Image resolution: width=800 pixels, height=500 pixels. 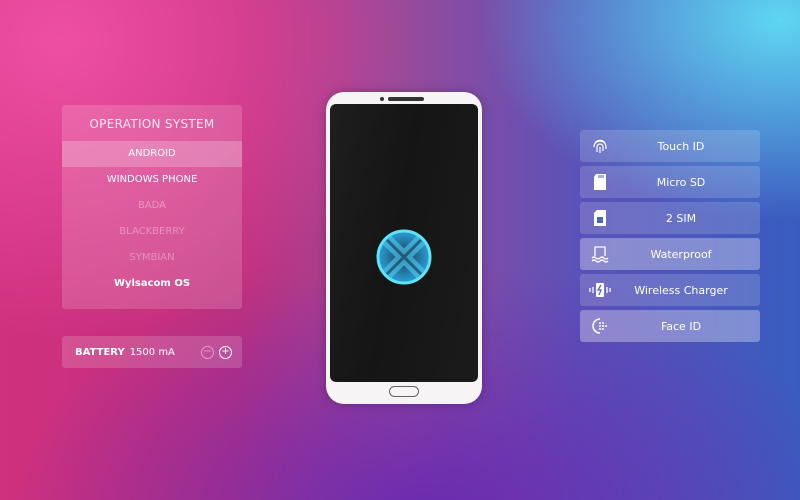 What do you see at coordinates (207, 352) in the screenshot?
I see `battery-decrease-button: −` at bounding box center [207, 352].